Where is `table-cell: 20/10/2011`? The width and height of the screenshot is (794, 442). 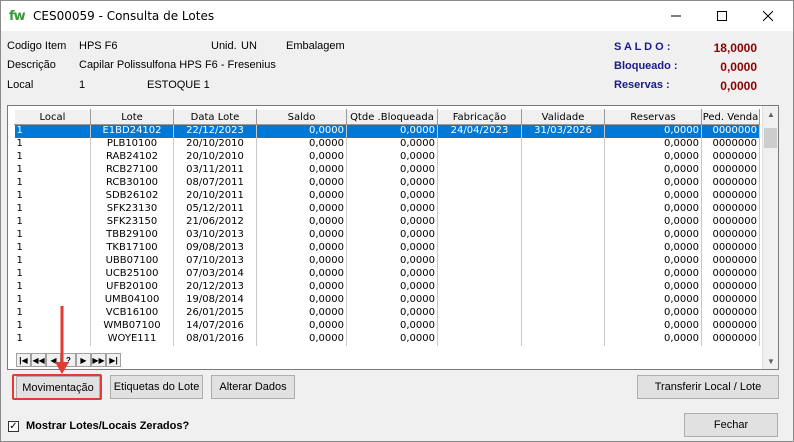 table-cell: 20/10/2011 is located at coordinates (215, 196).